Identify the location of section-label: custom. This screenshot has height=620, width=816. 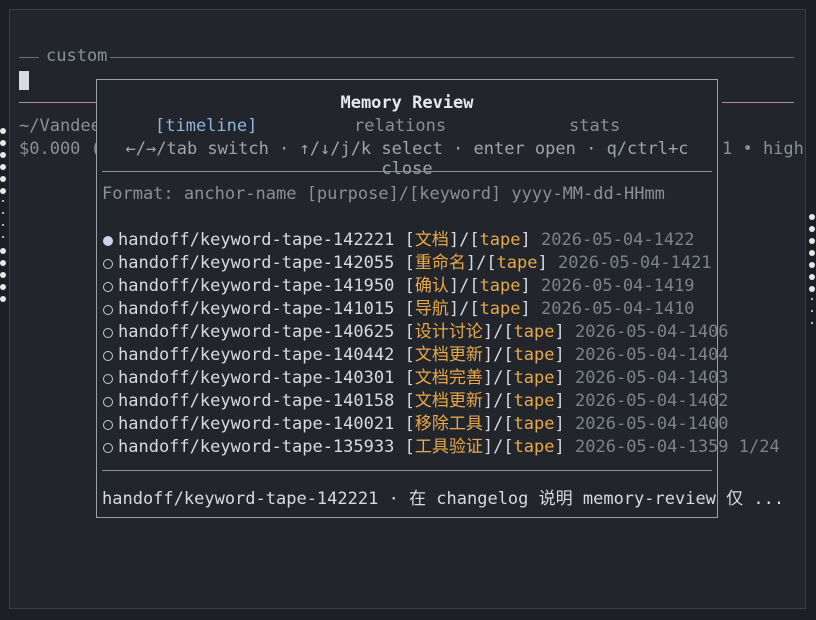
(77, 56).